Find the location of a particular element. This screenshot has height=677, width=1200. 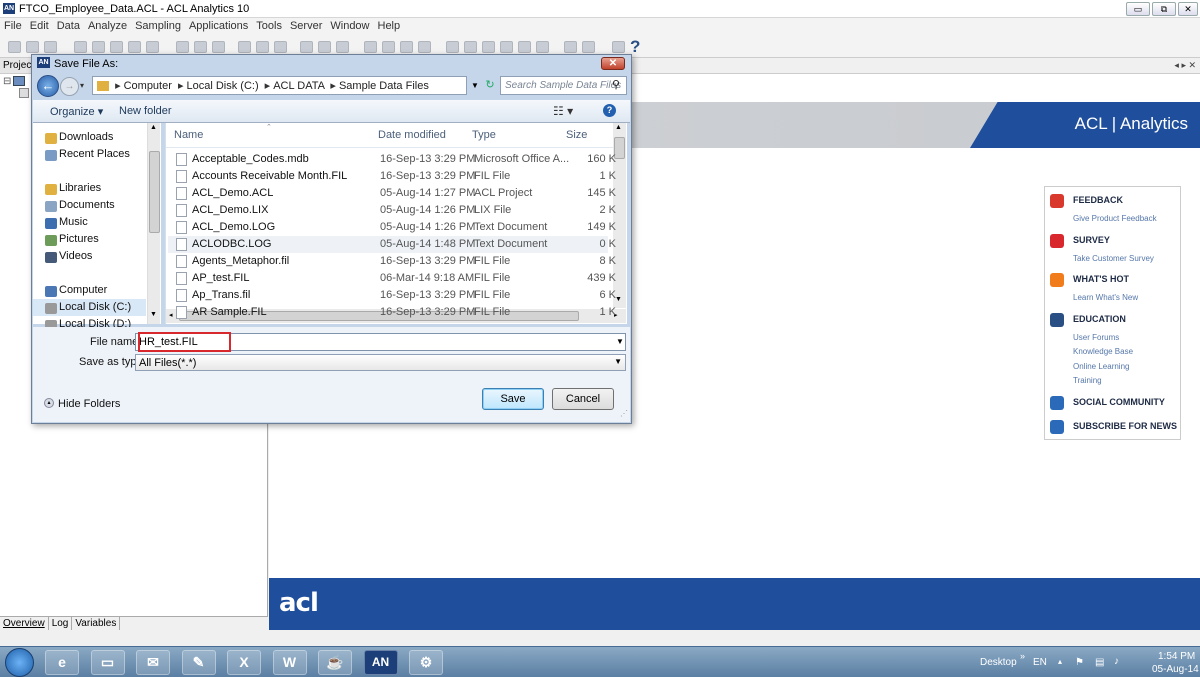

nav-item-local-disk-c: Local Disk (C:) is located at coordinates (95, 307).